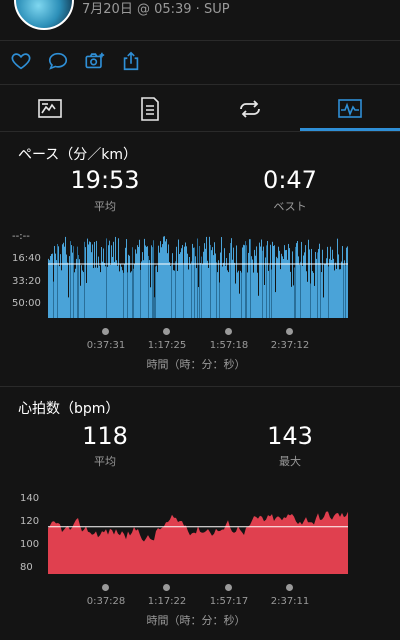  Describe the element at coordinates (198, 277) in the screenshot. I see `pace-chart` at that location.